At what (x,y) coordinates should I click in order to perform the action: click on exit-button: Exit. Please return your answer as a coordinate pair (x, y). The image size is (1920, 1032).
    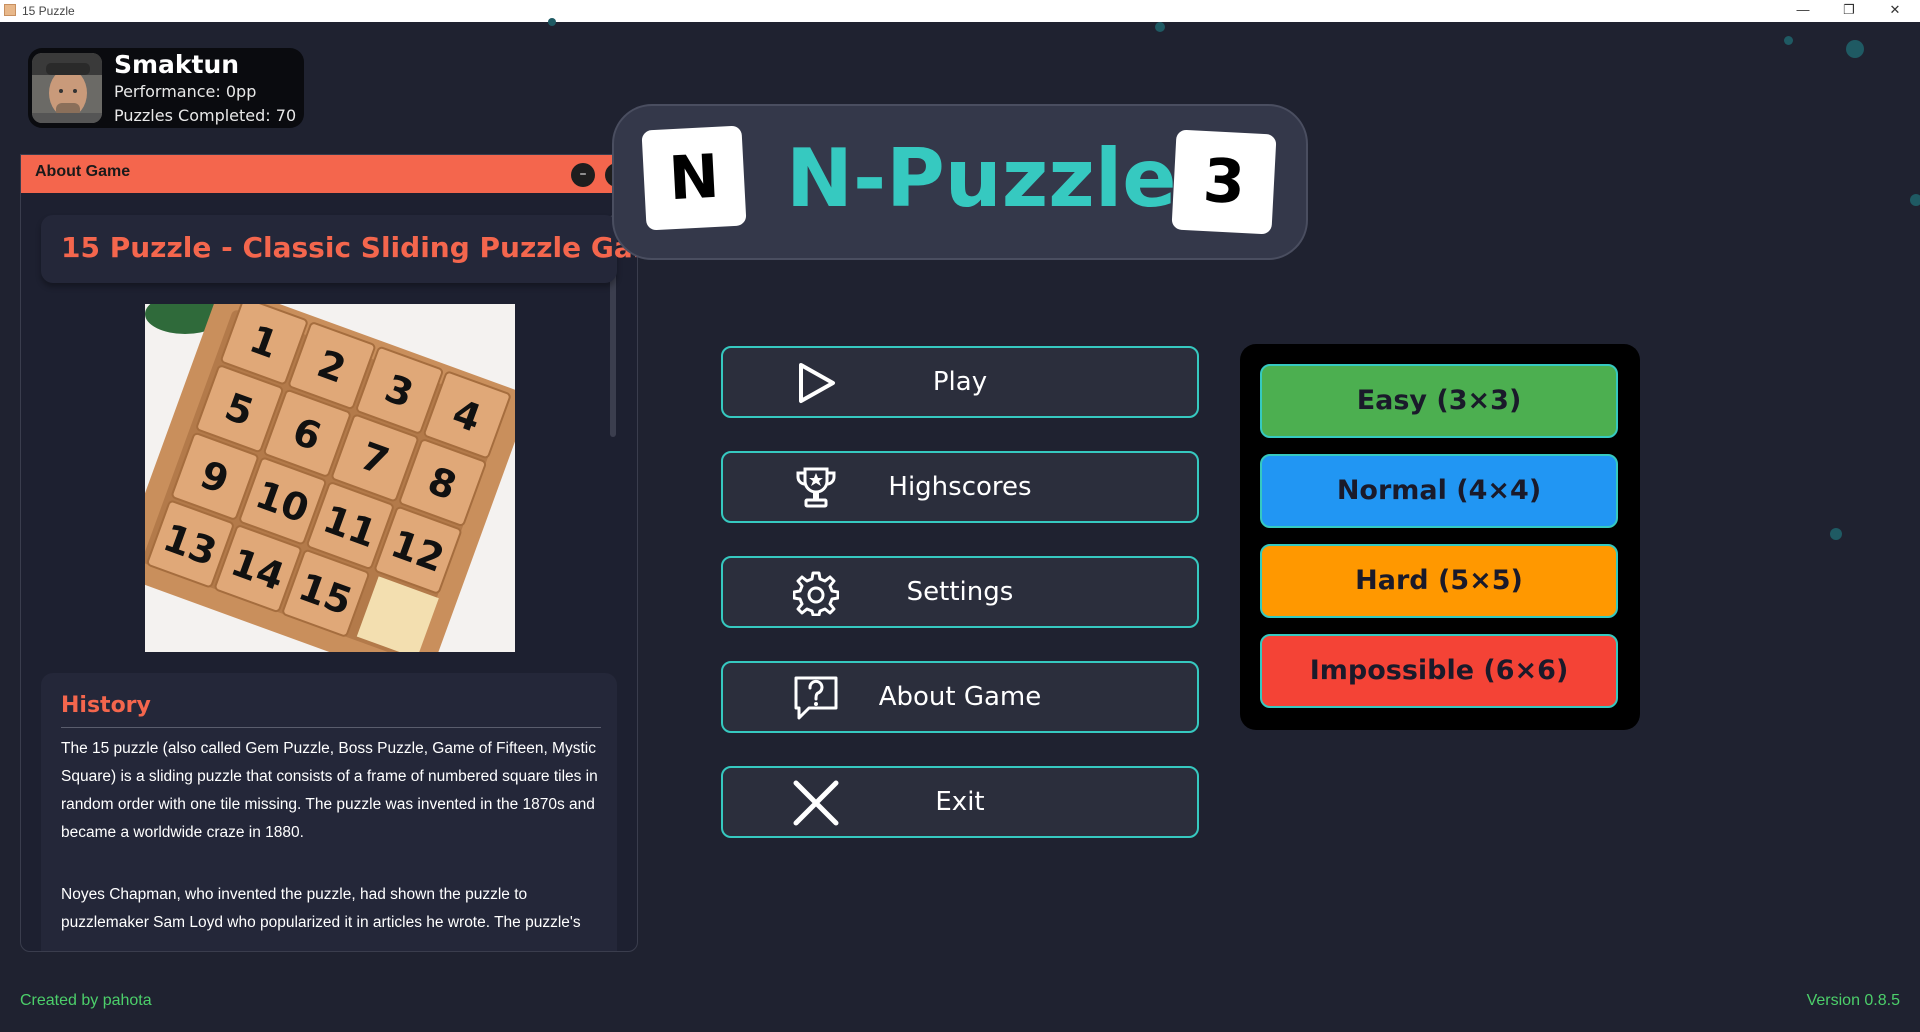
    Looking at the image, I should click on (960, 802).